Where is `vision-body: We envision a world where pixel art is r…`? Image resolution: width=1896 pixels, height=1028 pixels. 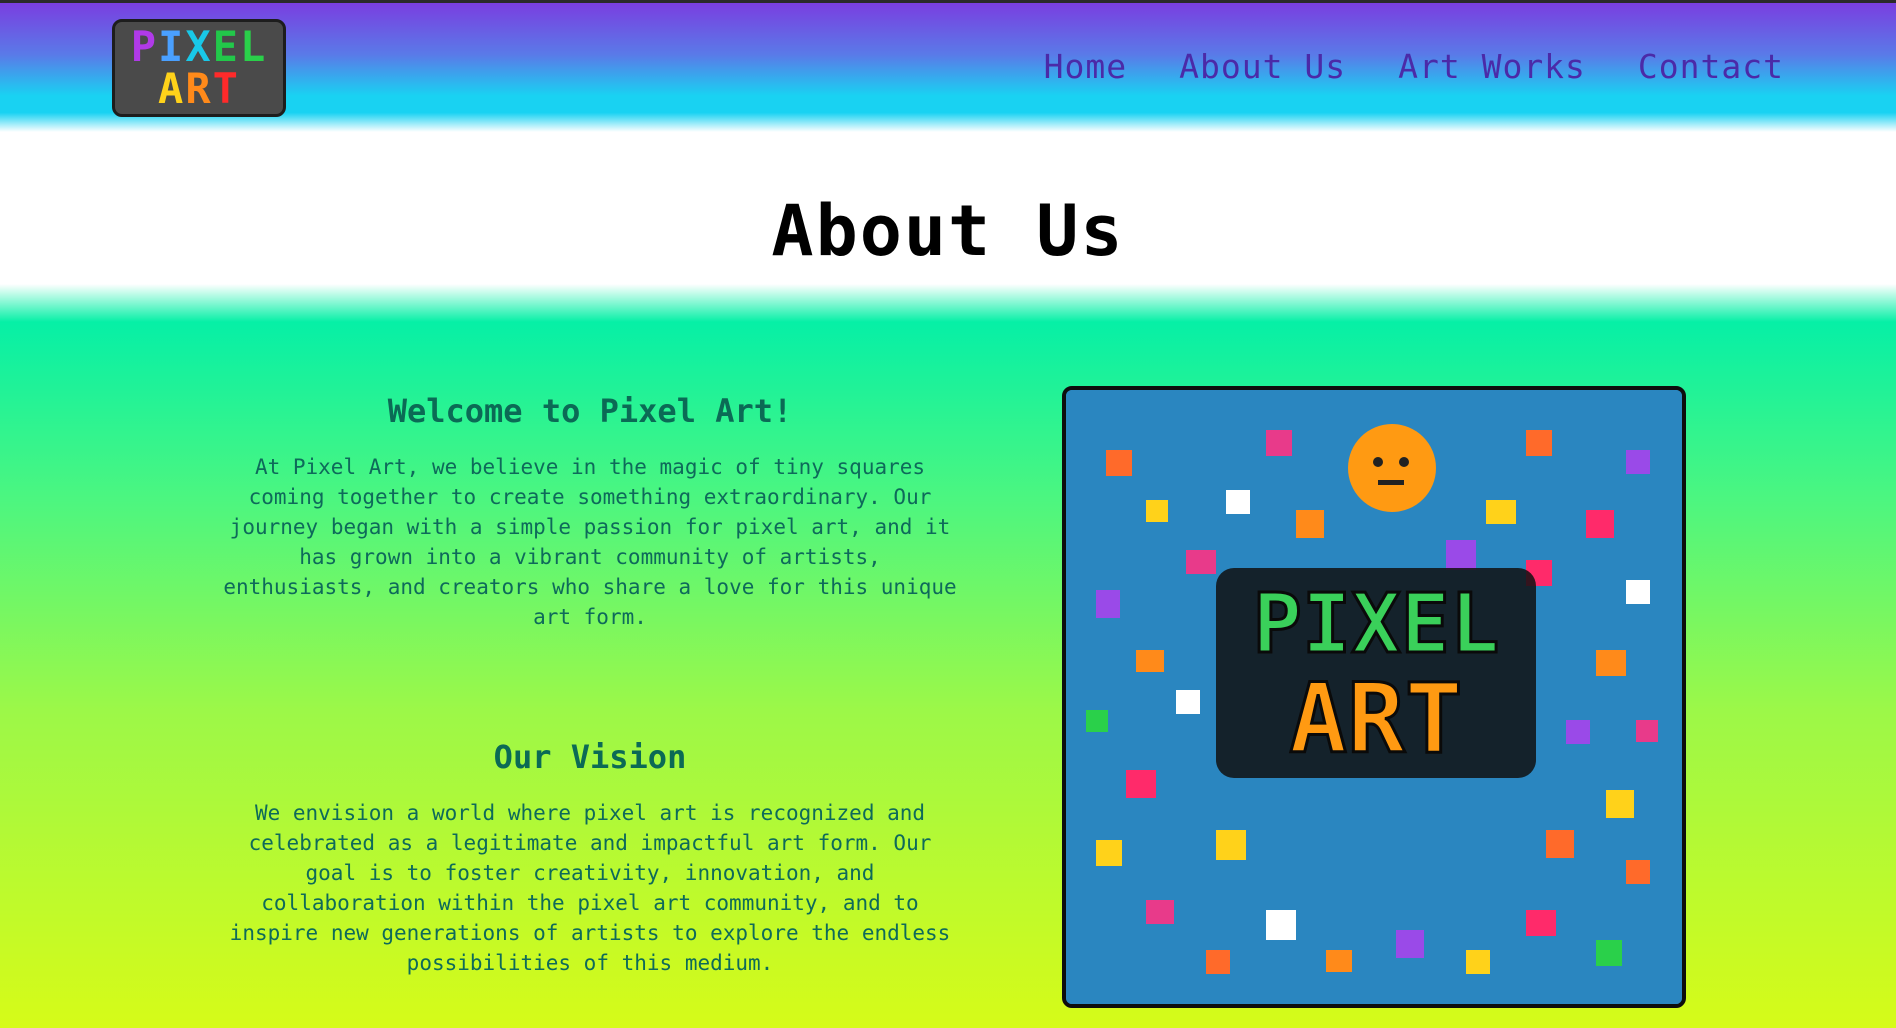
vision-body: We envision a world where pixel art is r… is located at coordinates (590, 888).